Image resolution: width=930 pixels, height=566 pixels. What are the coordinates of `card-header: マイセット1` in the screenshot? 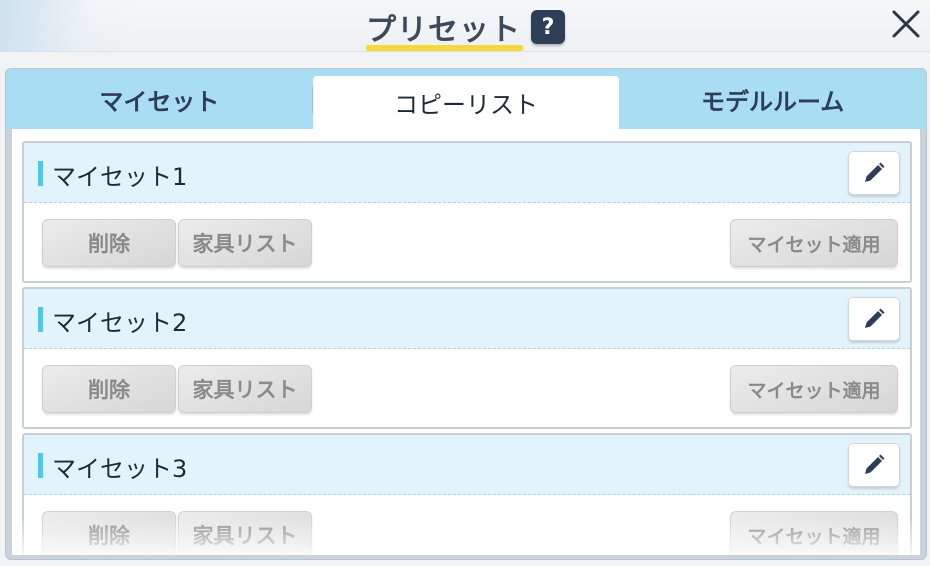 It's located at (467, 173).